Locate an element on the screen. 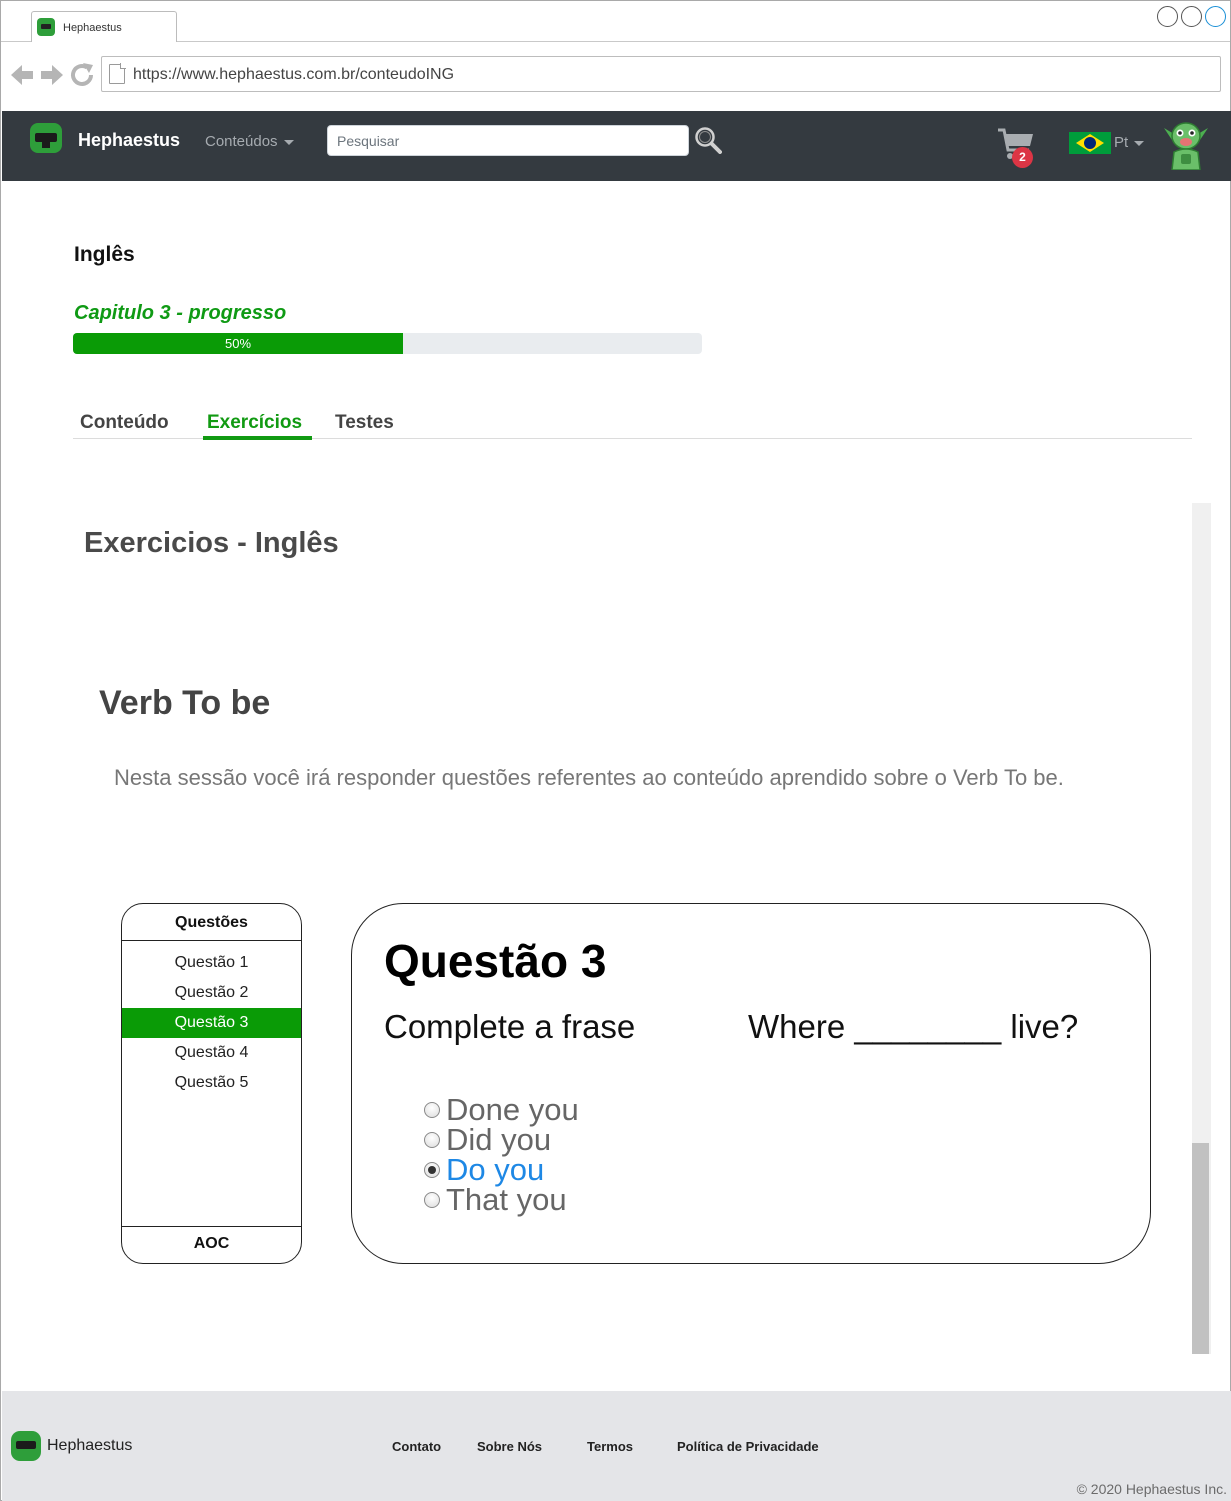 The height and width of the screenshot is (1501, 1231). cart-count-badge: 2 is located at coordinates (1022, 157).